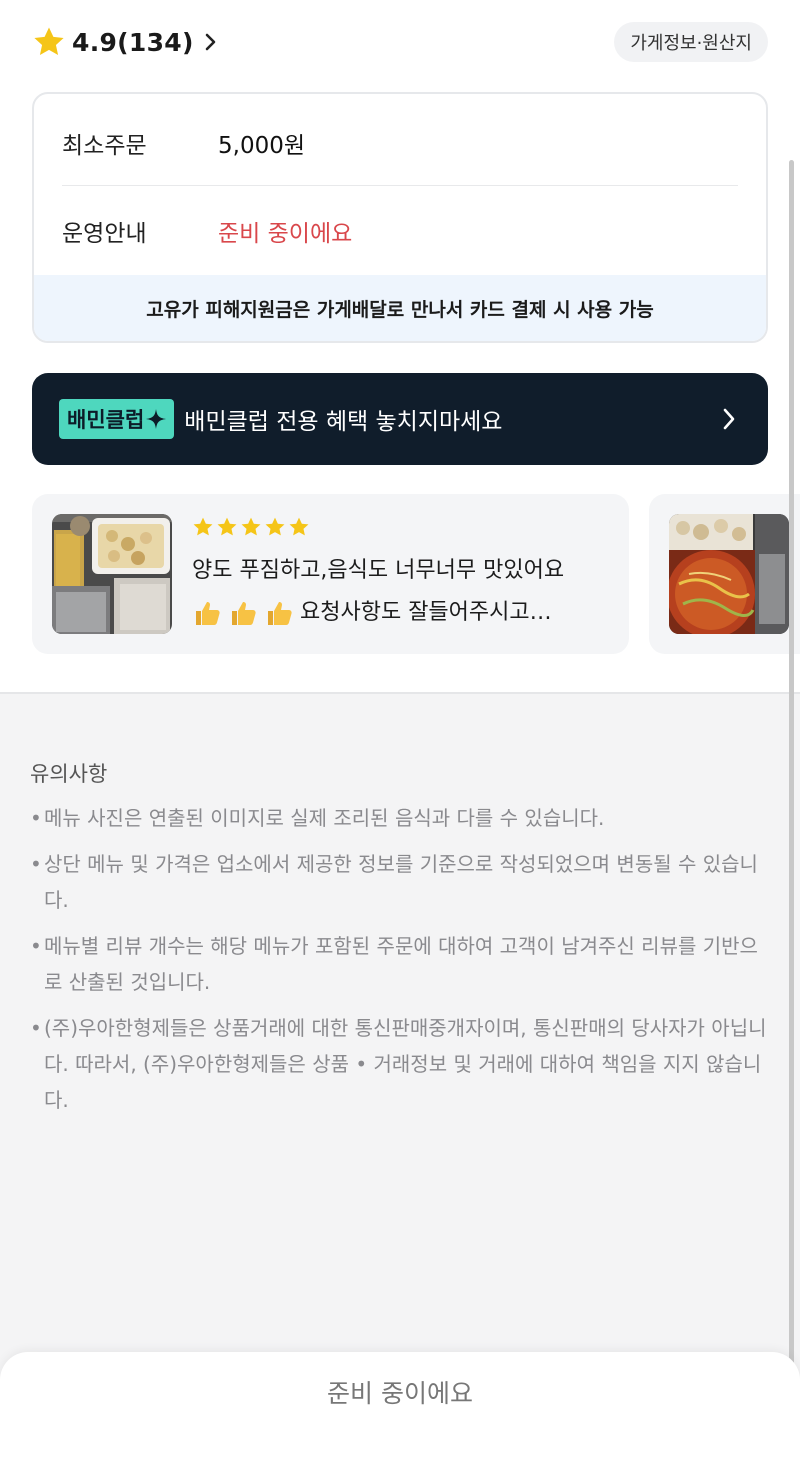 This screenshot has width=800, height=1482. I want to click on thumbs-up-emojis, so click(246, 613).